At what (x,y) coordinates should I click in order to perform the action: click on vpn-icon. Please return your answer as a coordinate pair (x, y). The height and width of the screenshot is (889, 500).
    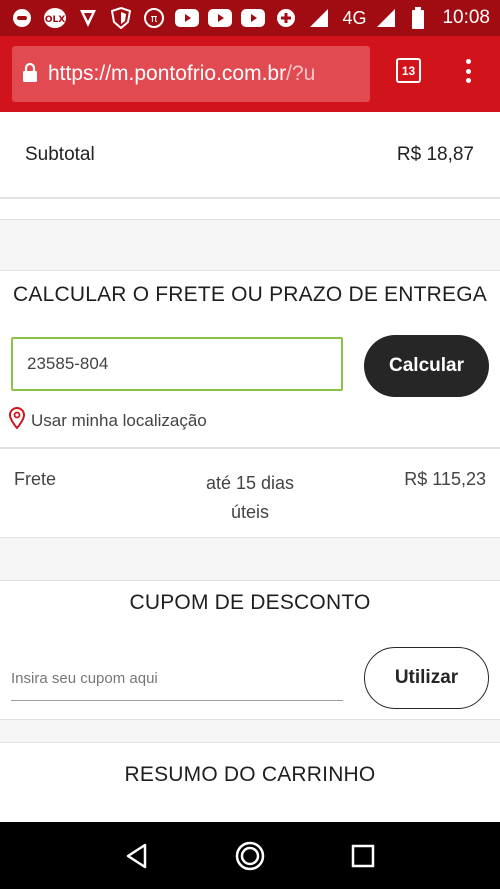
    Looking at the image, I should click on (88, 18).